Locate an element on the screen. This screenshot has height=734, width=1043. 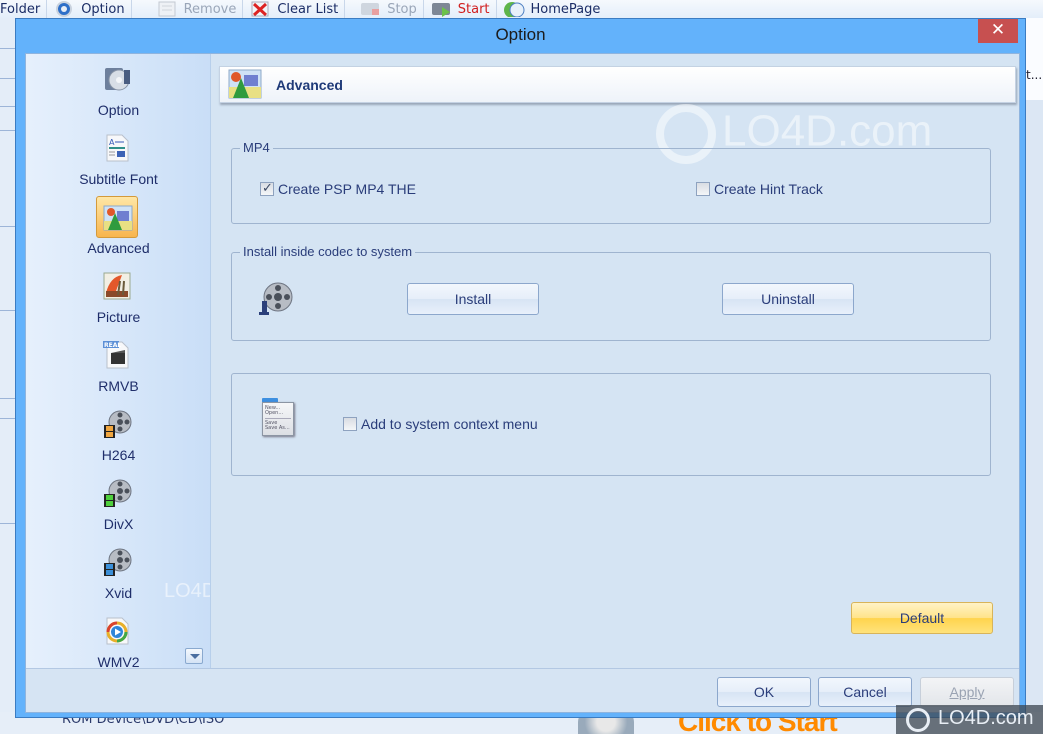
apply-button: Apply is located at coordinates (967, 692).